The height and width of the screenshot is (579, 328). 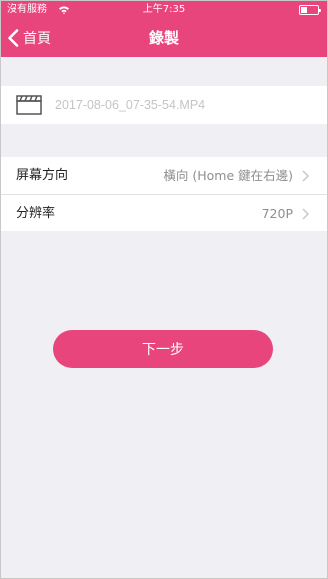 I want to click on setting-value: 橫向 (Home 鍵在右邊), so click(x=228, y=175).